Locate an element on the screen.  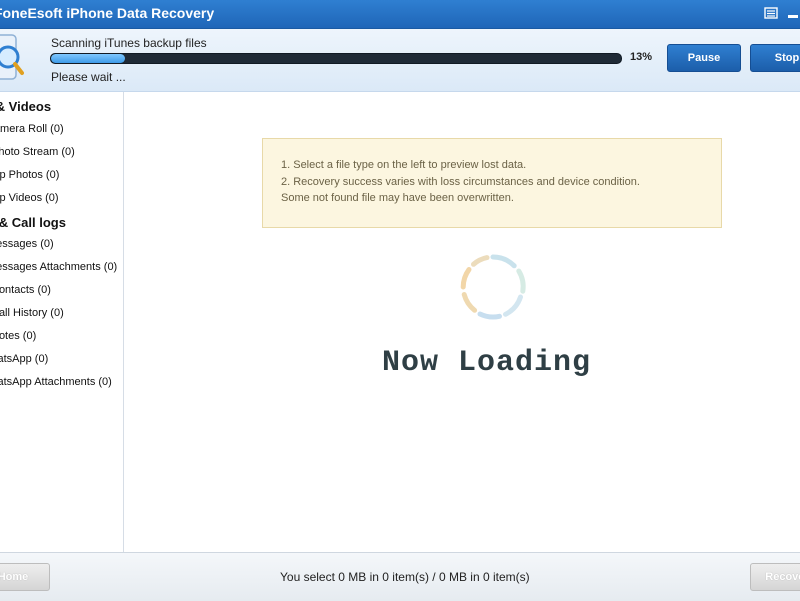
window-title: FoneEsoft iPhone Data Recovery is located at coordinates (107, 13).